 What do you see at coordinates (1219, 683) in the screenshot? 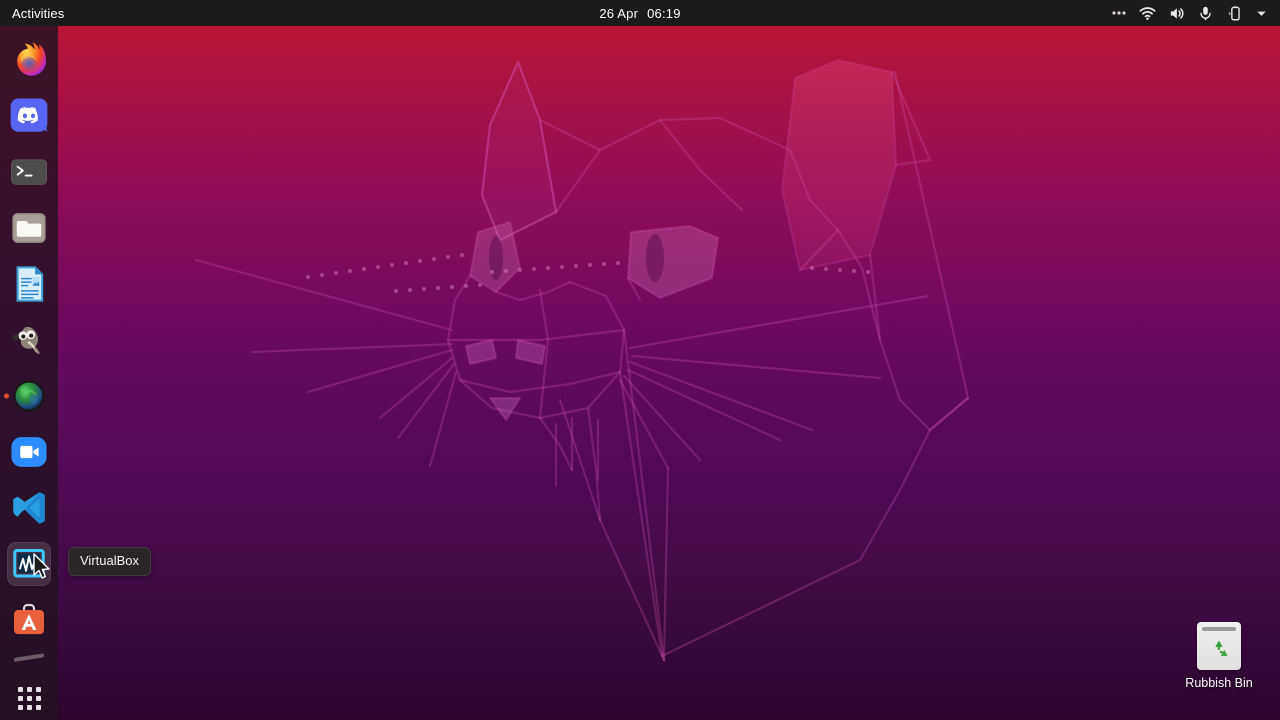
I see `desktop-icon-label: Rubbish Bin` at bounding box center [1219, 683].